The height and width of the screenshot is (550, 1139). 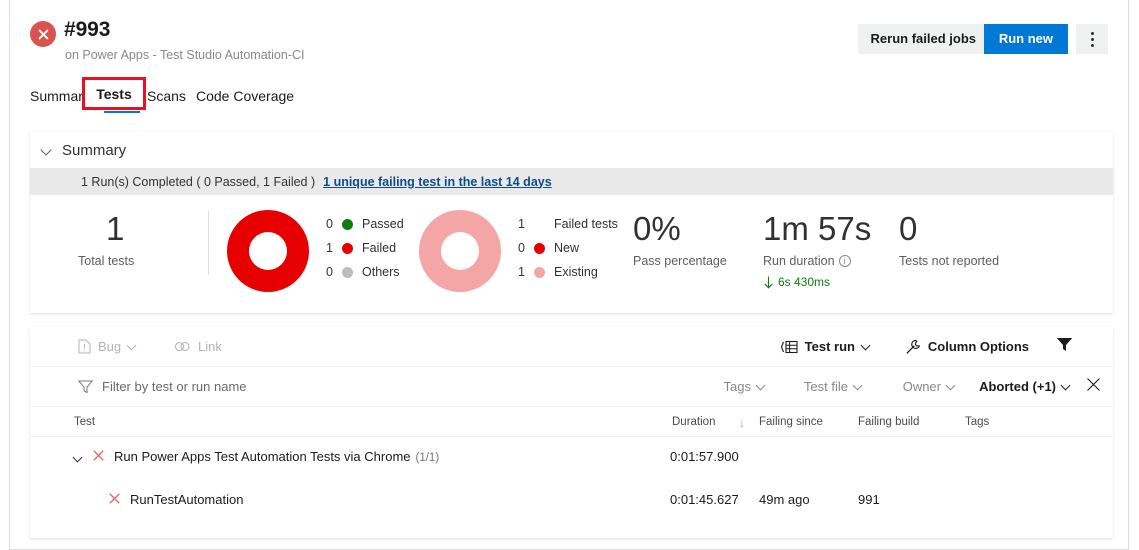 I want to click on divider, so click(x=208, y=243).